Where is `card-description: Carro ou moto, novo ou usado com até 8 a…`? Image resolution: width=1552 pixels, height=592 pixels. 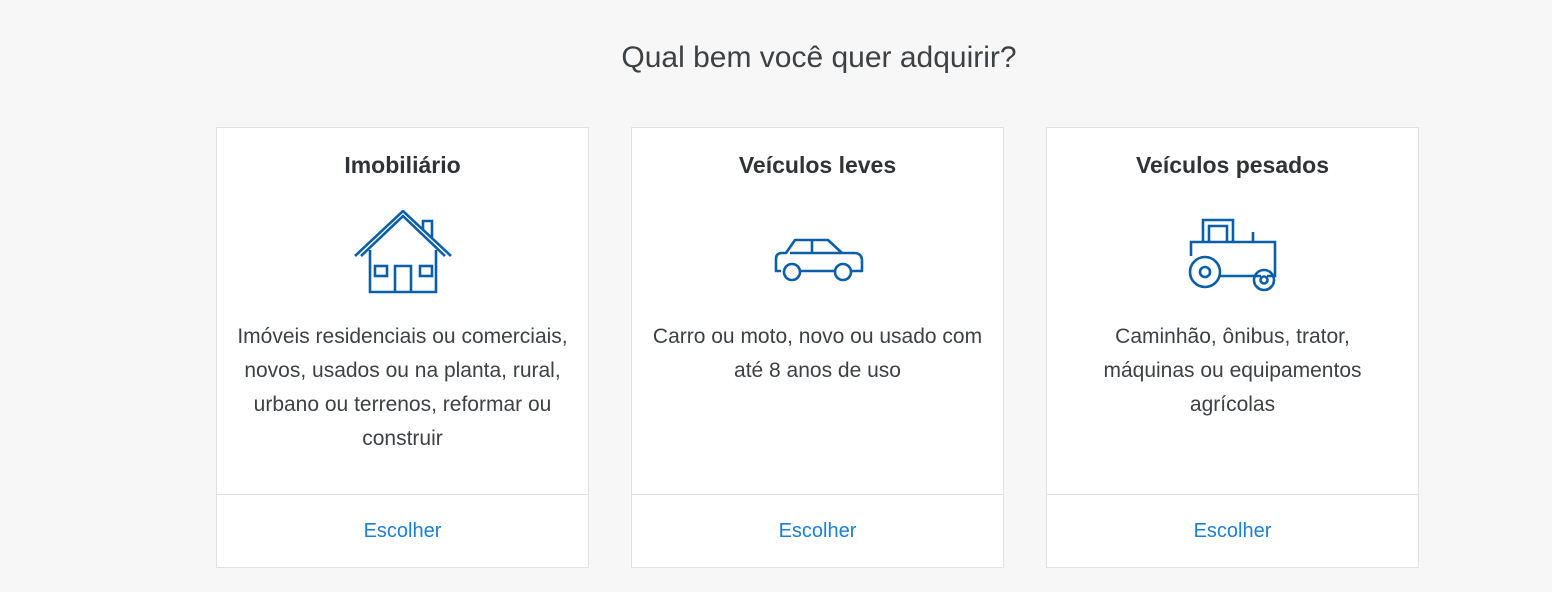 card-description: Carro ou moto, novo ou usado com até 8 a… is located at coordinates (817, 353).